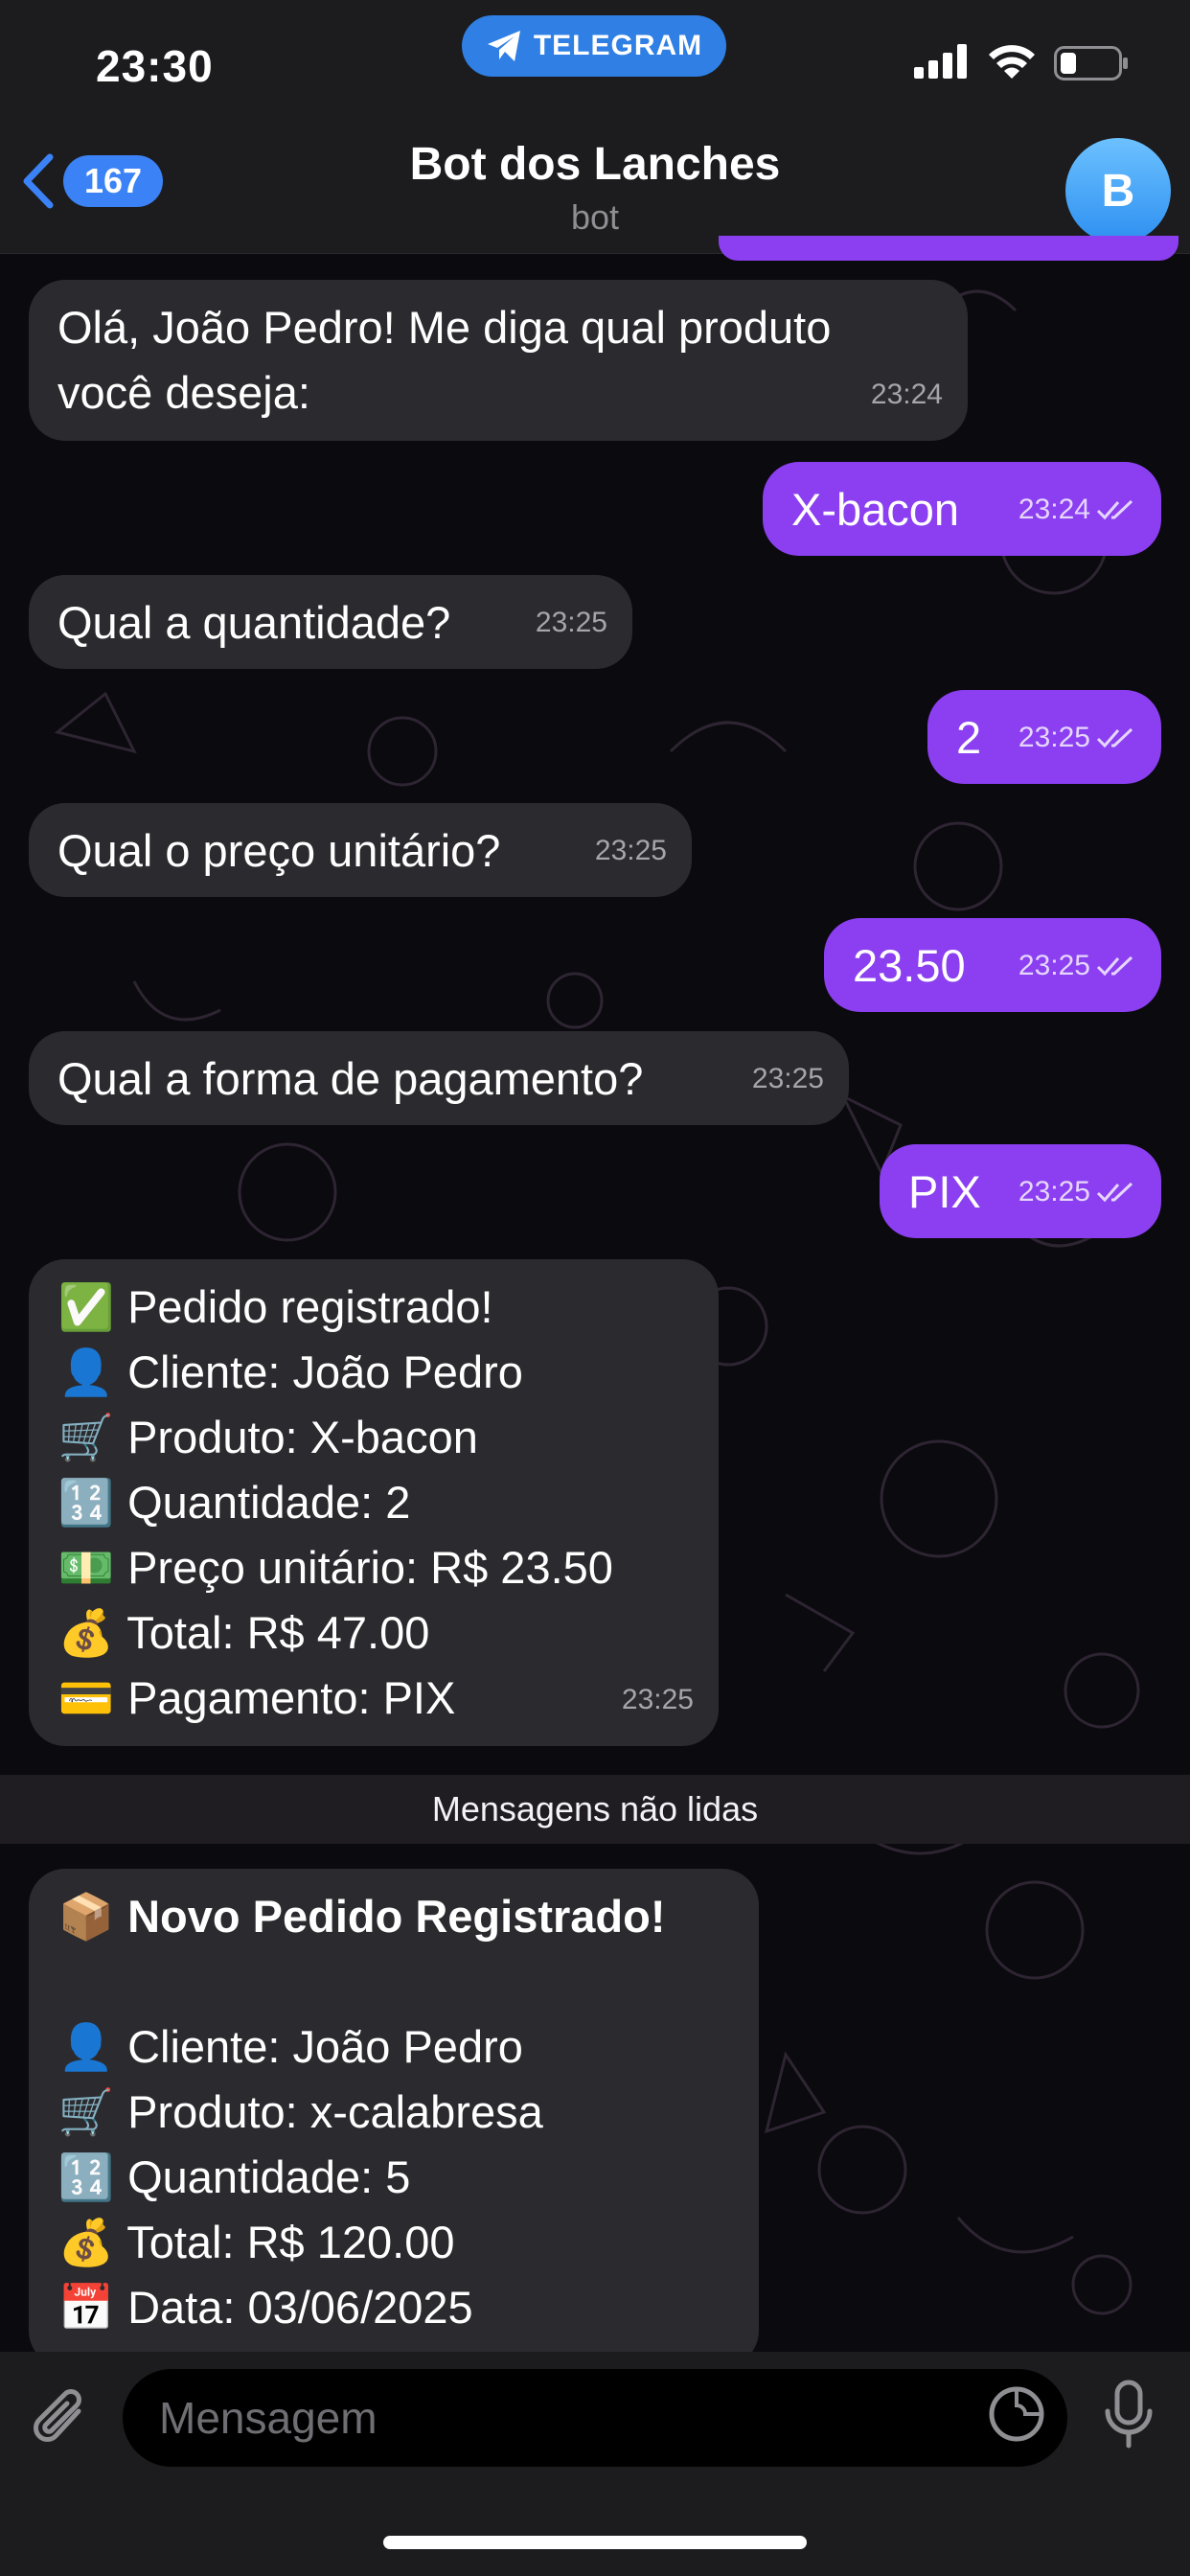  Describe the element at coordinates (86, 2307) in the screenshot. I see `calendar-icon: 📅` at that location.